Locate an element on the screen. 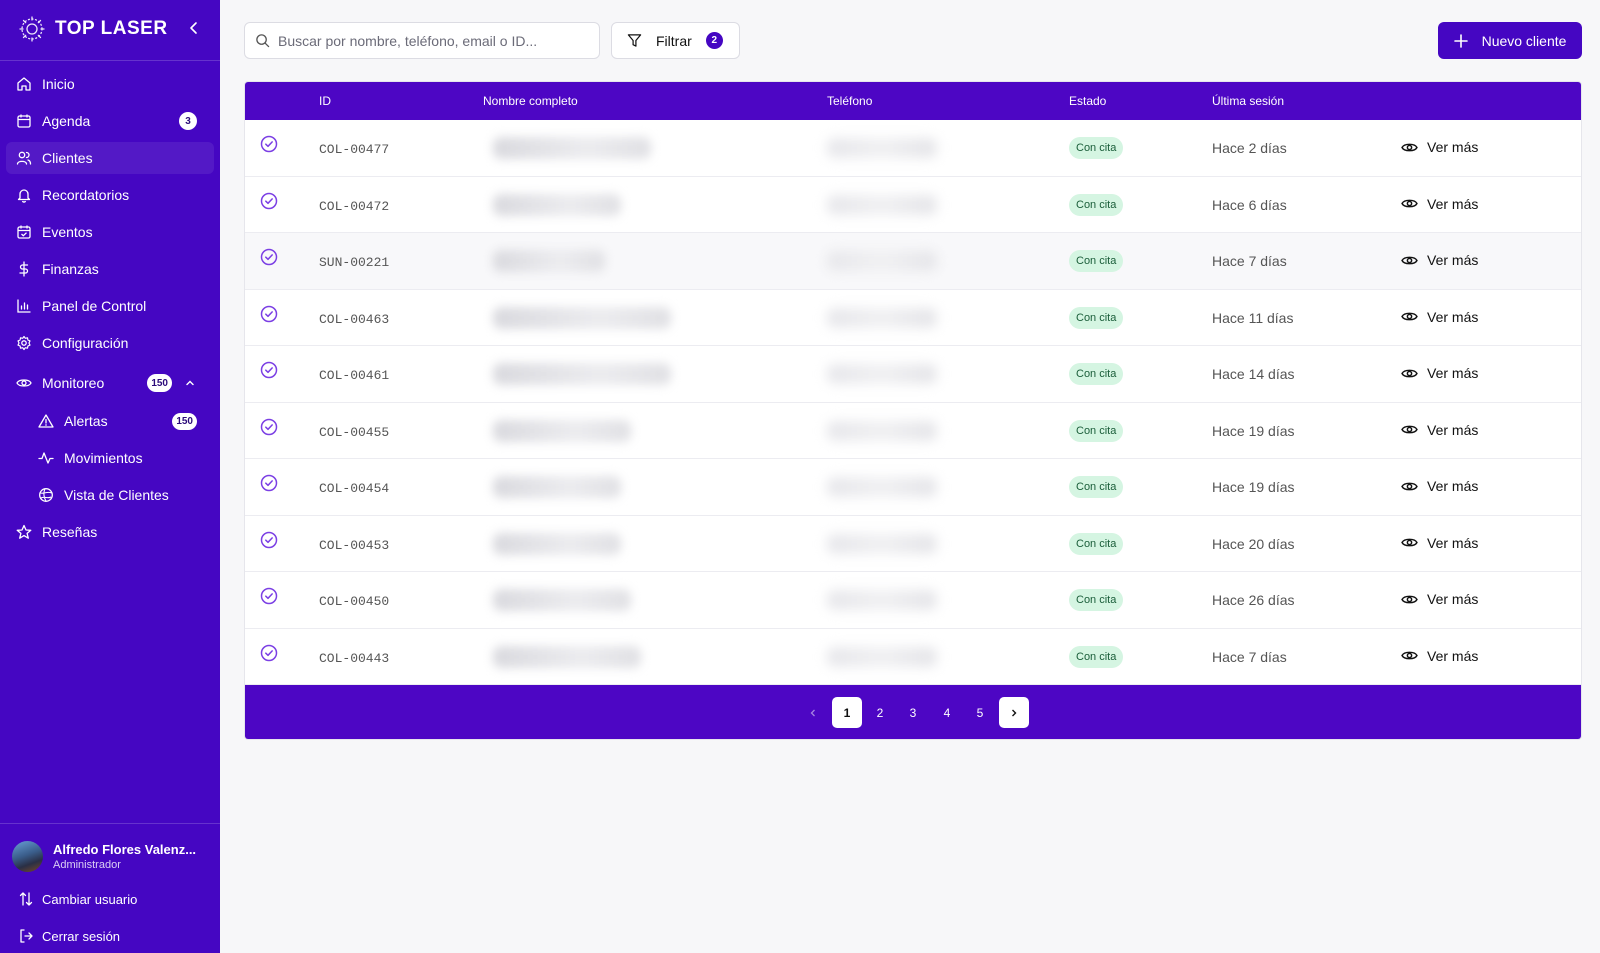 The height and width of the screenshot is (953, 1600). page-button-3: 3 is located at coordinates (913, 712).